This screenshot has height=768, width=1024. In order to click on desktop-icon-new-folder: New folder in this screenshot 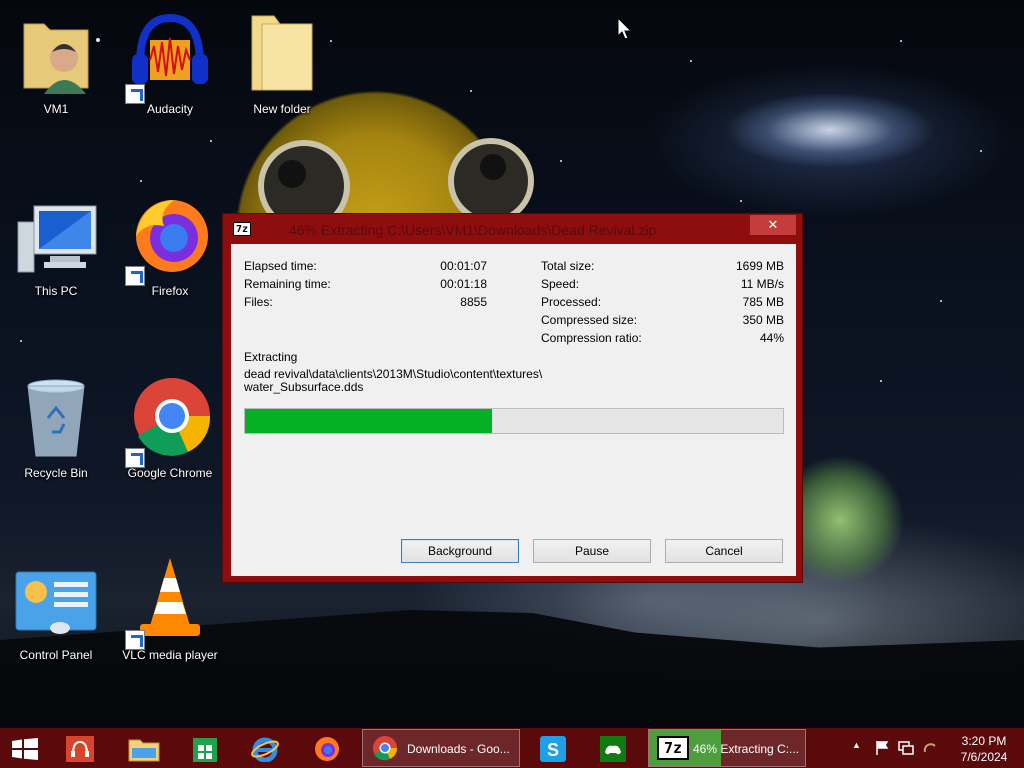, I will do `click(282, 61)`.